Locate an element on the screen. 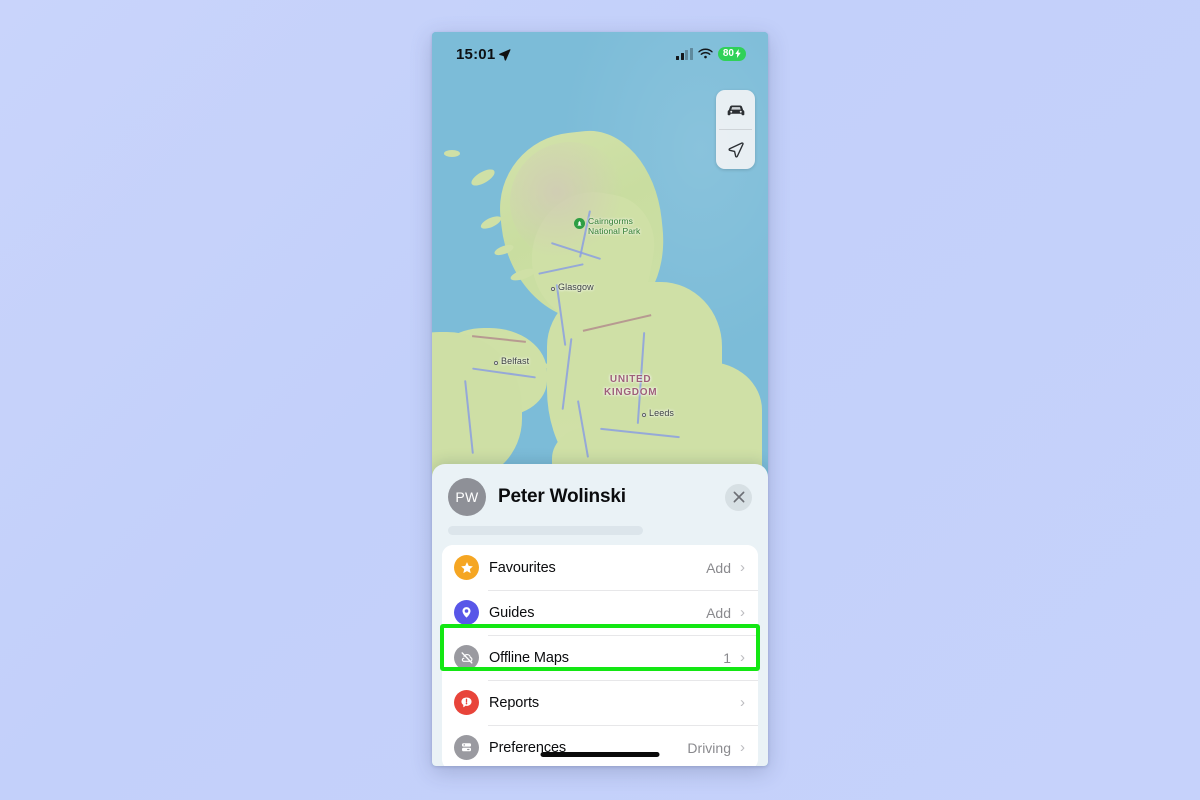 The height and width of the screenshot is (800, 1200). navigation-arrow-icon is located at coordinates (736, 150).